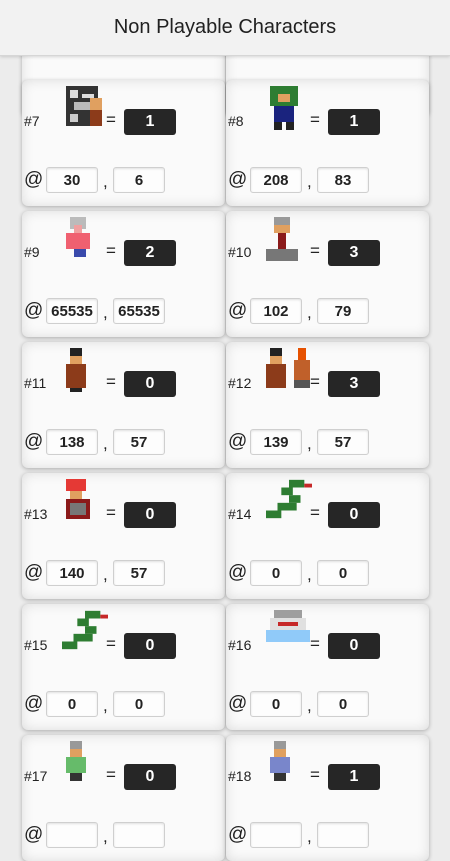 Image resolution: width=450 pixels, height=861 pixels. Describe the element at coordinates (139, 311) in the screenshot. I see `npc-y-field: 65535` at that location.